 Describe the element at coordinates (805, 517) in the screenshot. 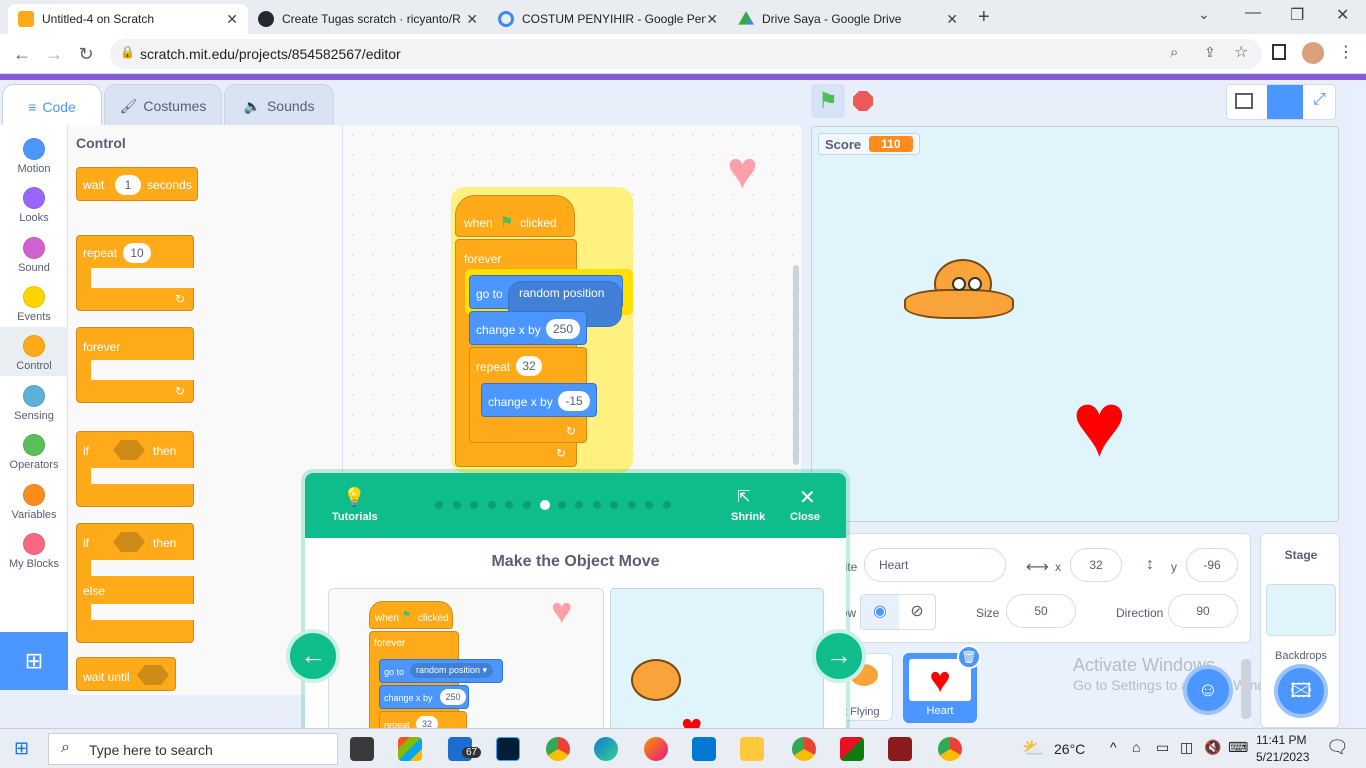

I see `close-tutorial-button: Close` at that location.